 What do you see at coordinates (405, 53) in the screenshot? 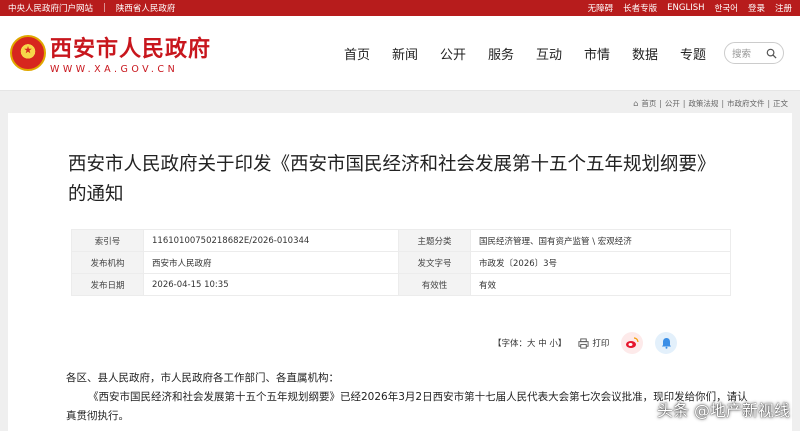
I see `nav-news: 新闻` at bounding box center [405, 53].